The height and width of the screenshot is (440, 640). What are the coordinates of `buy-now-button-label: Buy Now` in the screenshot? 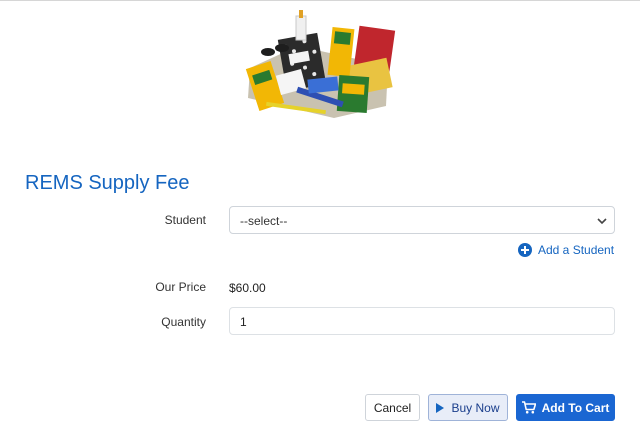 It's located at (475, 407).